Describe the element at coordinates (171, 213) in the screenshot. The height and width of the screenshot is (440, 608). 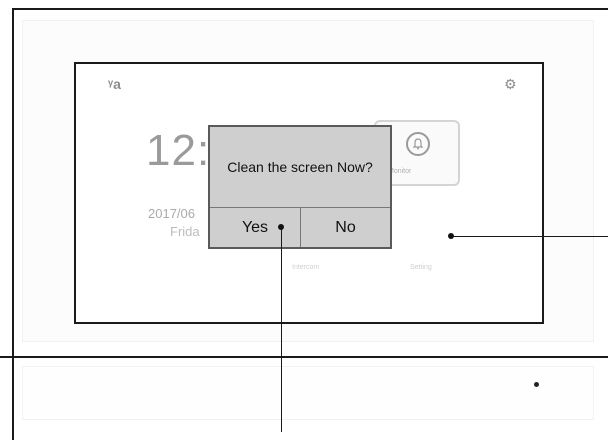
I see `date-display: 2017/06` at that location.